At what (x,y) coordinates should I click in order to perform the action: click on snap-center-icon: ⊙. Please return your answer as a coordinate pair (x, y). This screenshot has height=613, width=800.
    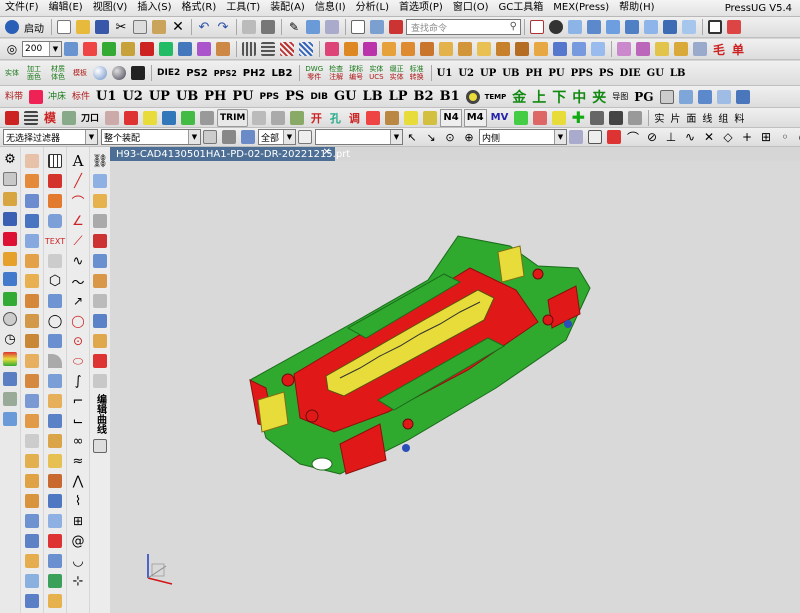
    Looking at the image, I should click on (450, 137).